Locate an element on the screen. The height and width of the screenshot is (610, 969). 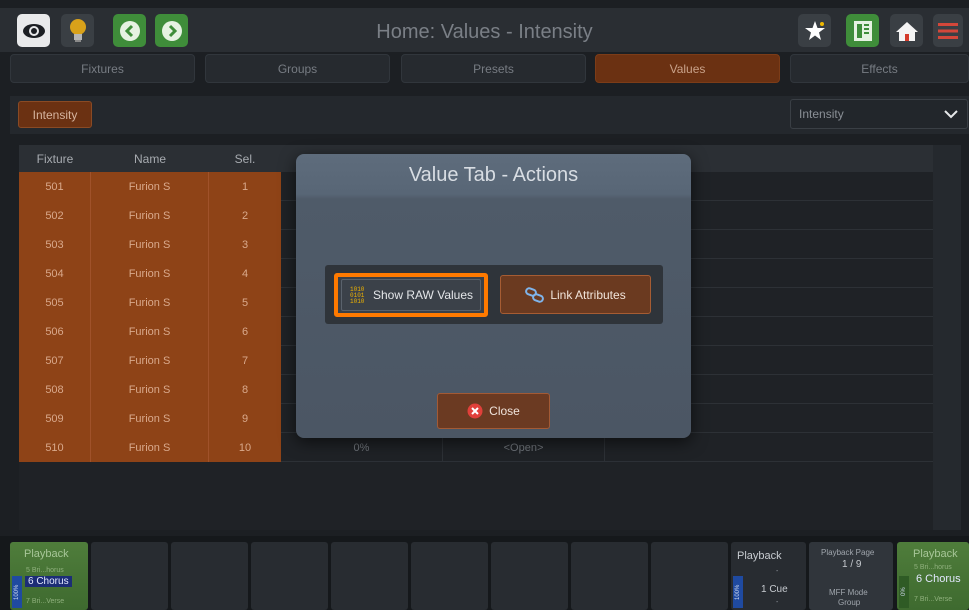
playback-right-level: 0% is located at coordinates (904, 592).